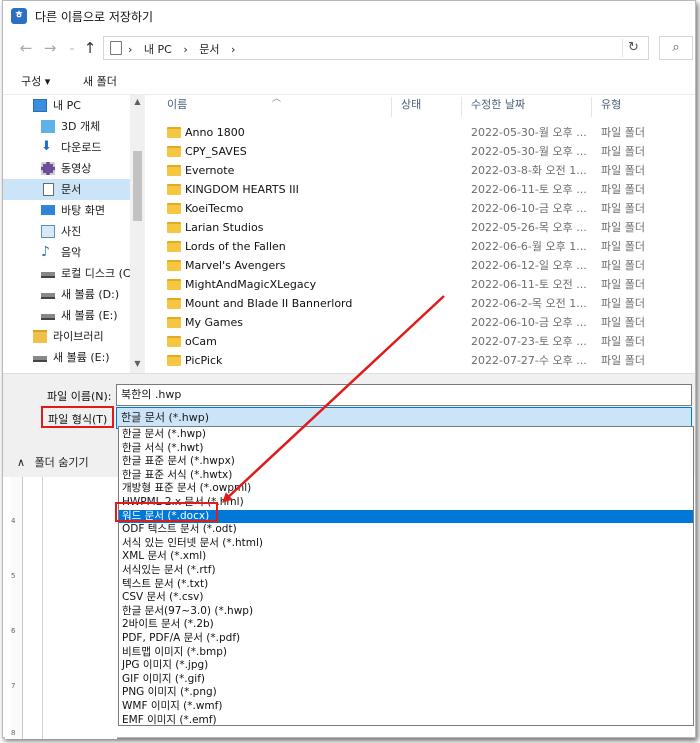  I want to click on column-name: 이름, so click(177, 106).